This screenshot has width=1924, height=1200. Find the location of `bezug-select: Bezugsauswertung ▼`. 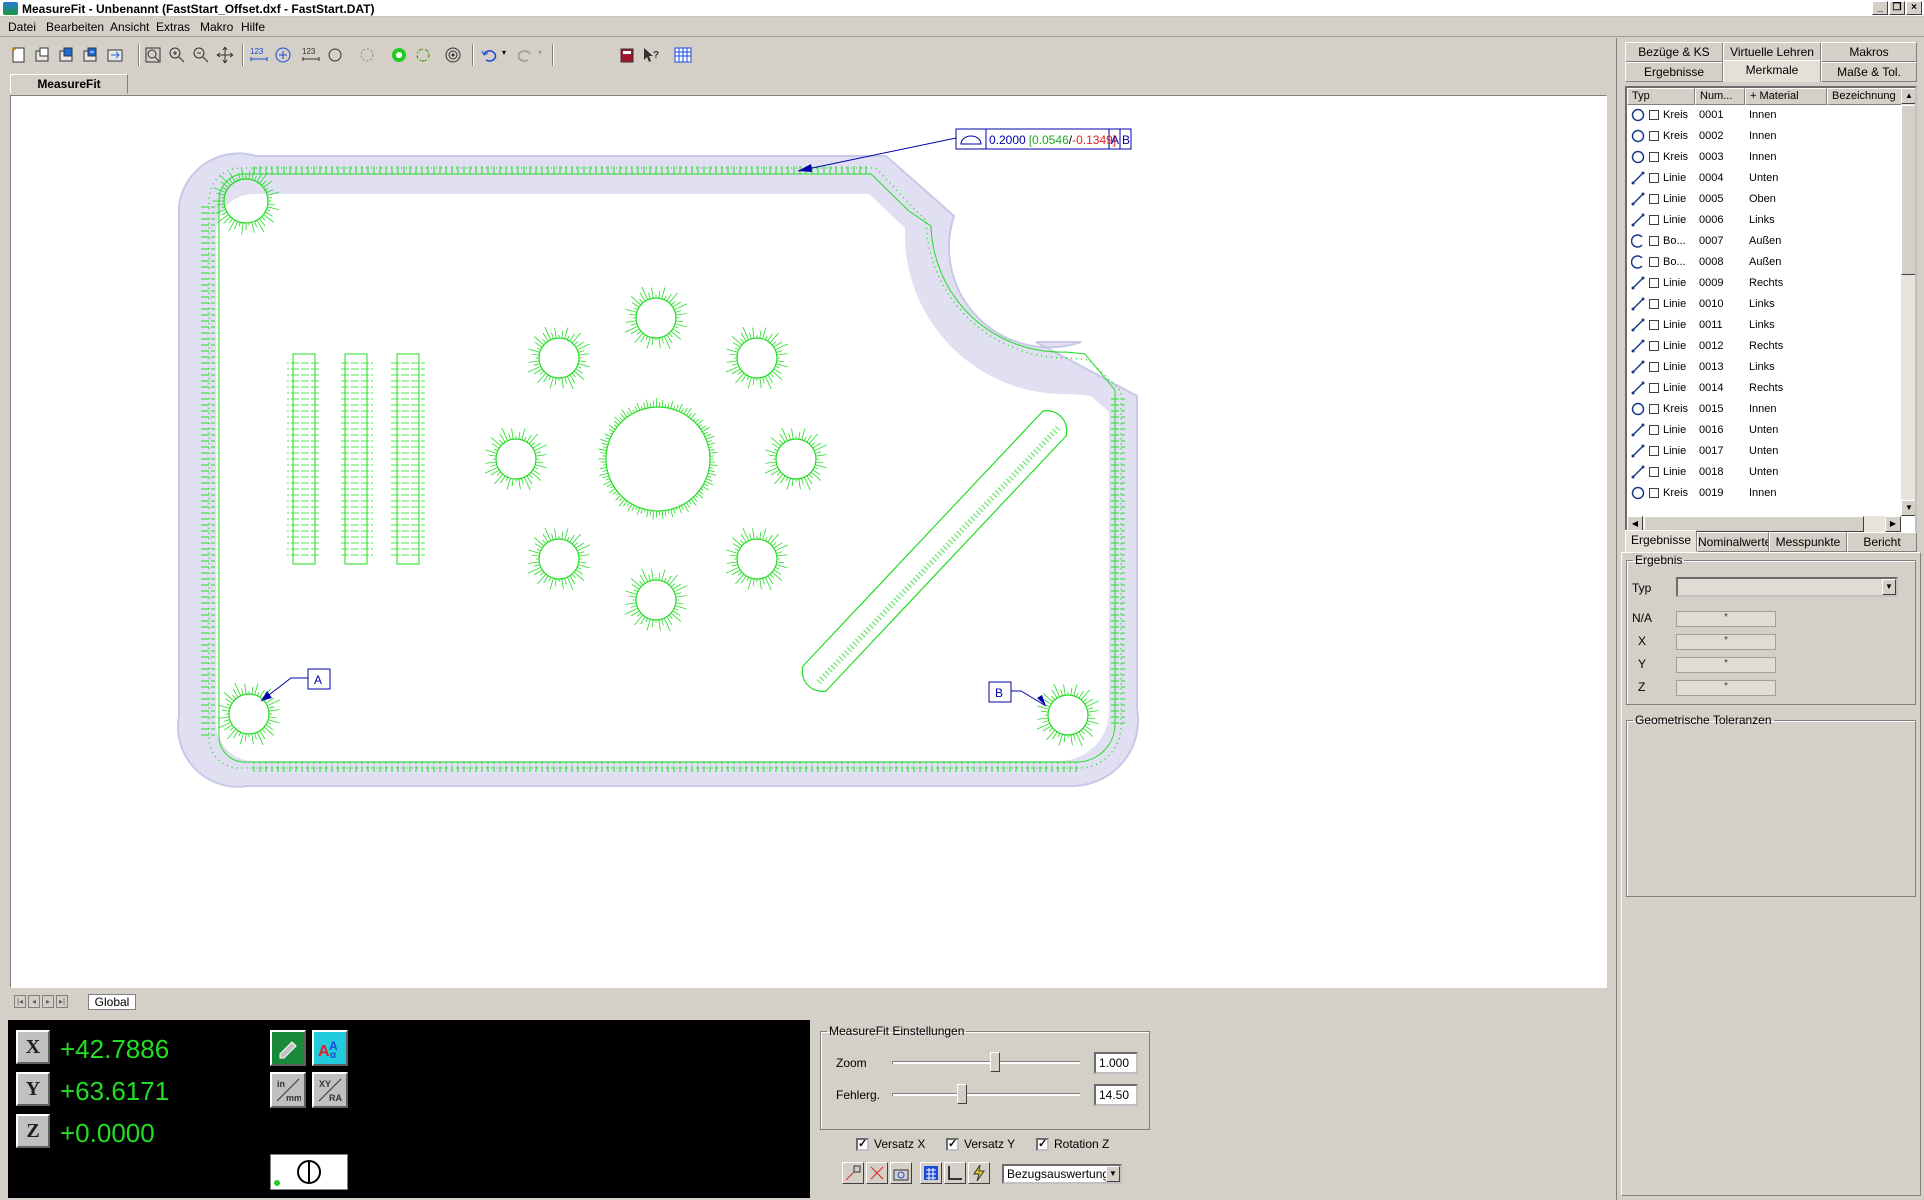

bezug-select: Bezugsauswertung ▼ is located at coordinates (1062, 1174).